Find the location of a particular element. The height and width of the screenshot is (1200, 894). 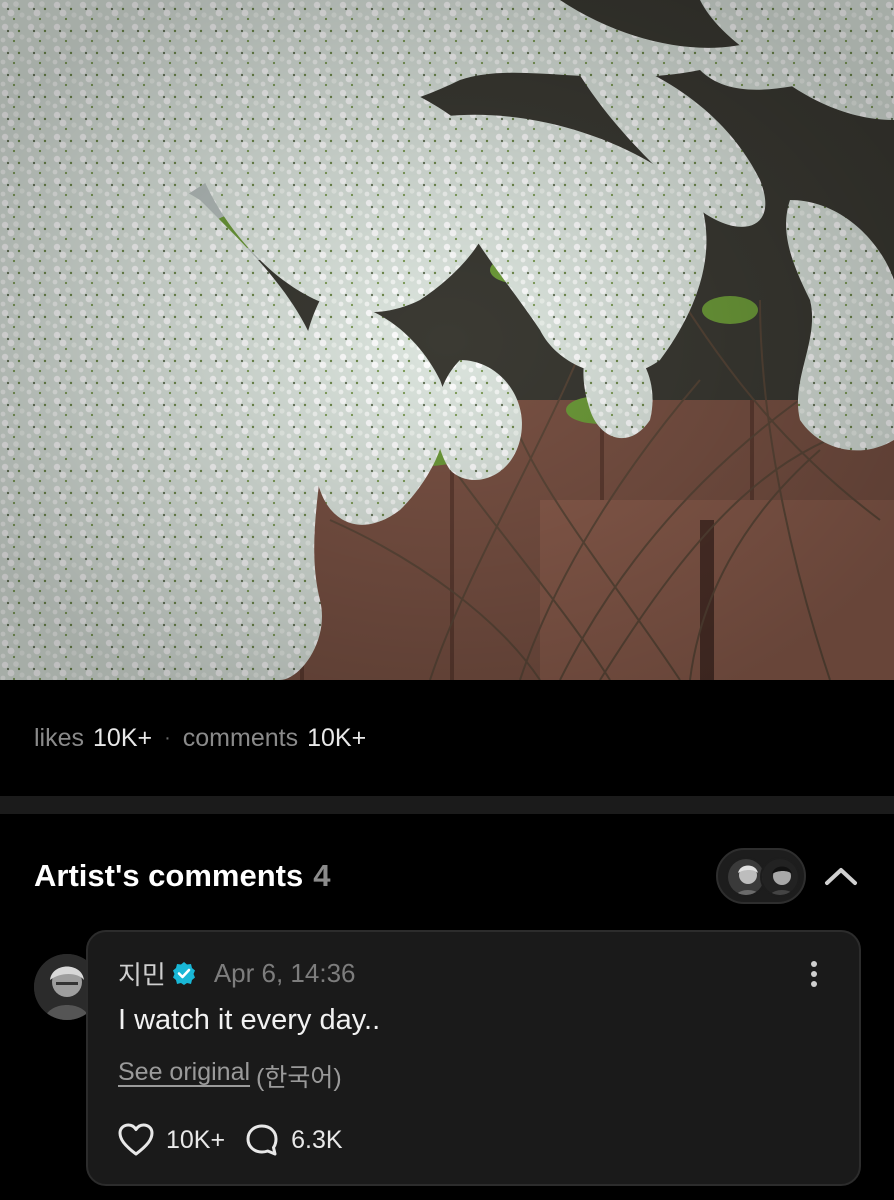

more-options-button is located at coordinates (814, 974).